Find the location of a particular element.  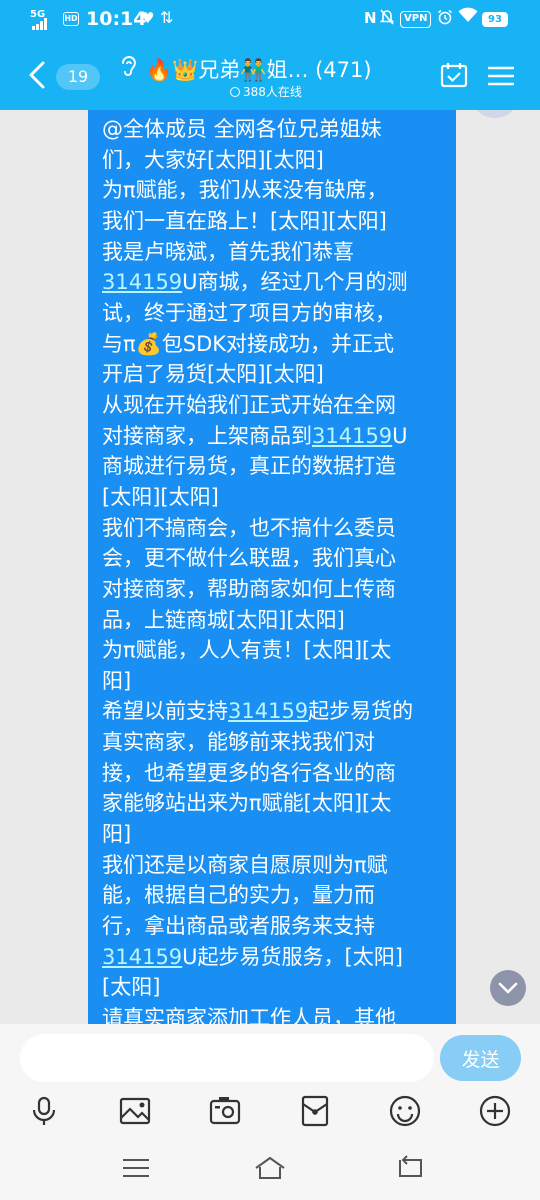

message-text: 开启了易货[太阳][太阳] is located at coordinates (213, 374).